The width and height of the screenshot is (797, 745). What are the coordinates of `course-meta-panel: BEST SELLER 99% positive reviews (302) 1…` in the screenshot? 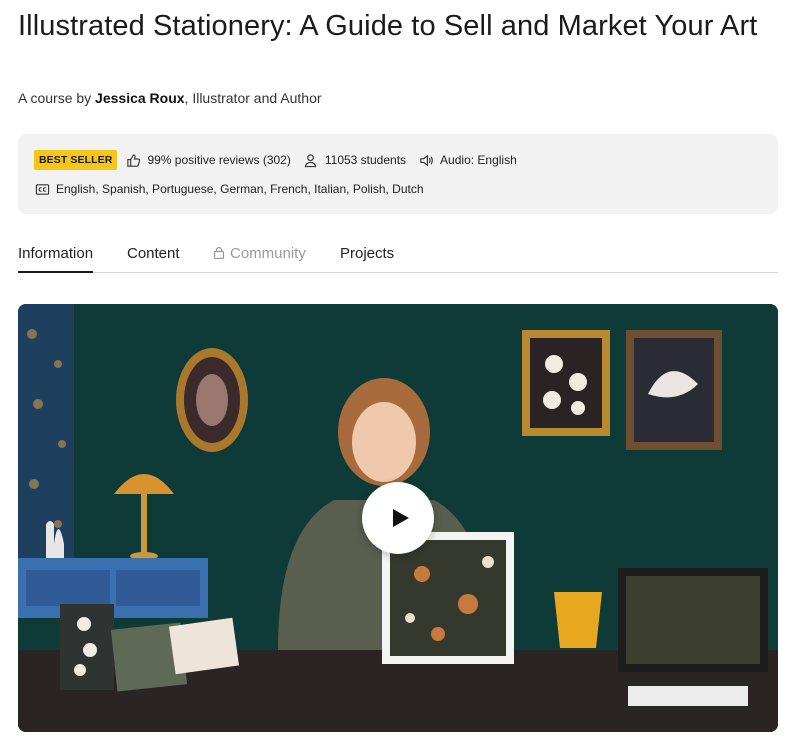 It's located at (398, 174).